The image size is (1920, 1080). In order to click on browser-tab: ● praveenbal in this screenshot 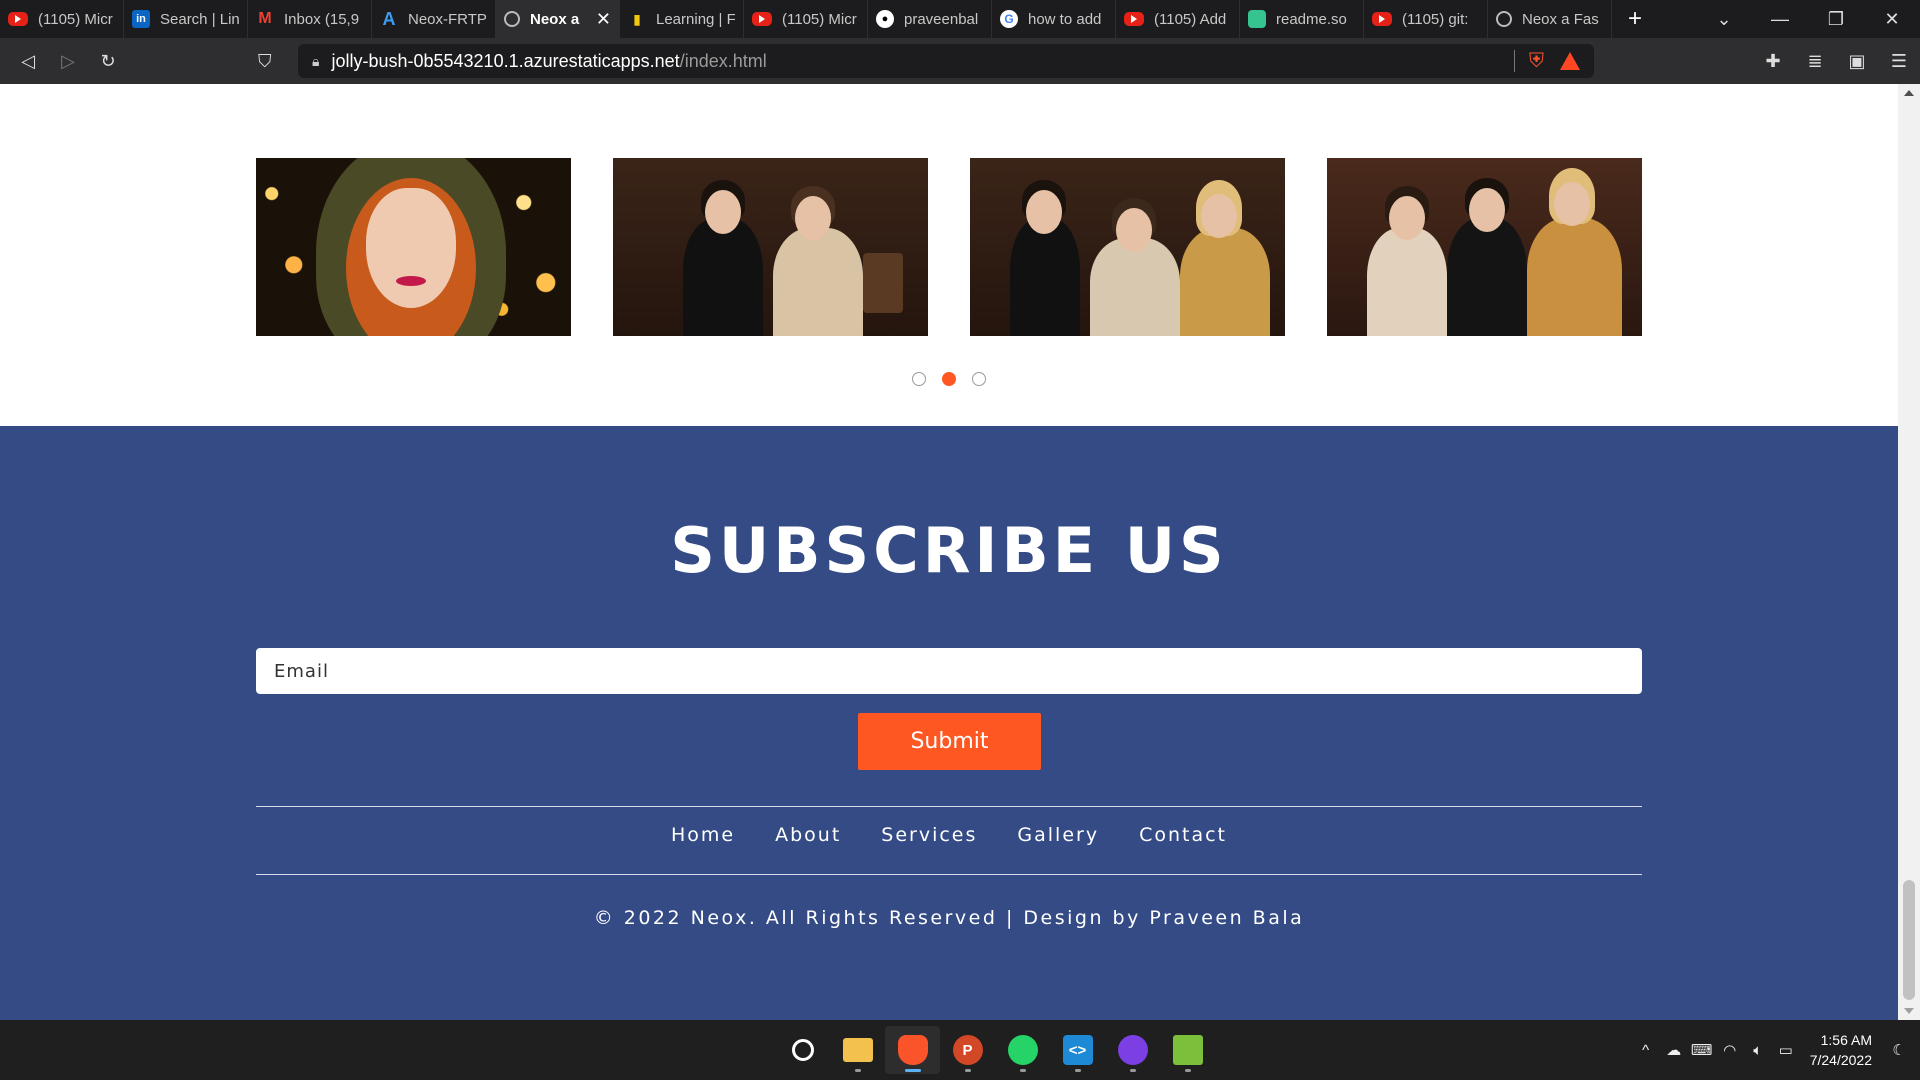, I will do `click(930, 19)`.